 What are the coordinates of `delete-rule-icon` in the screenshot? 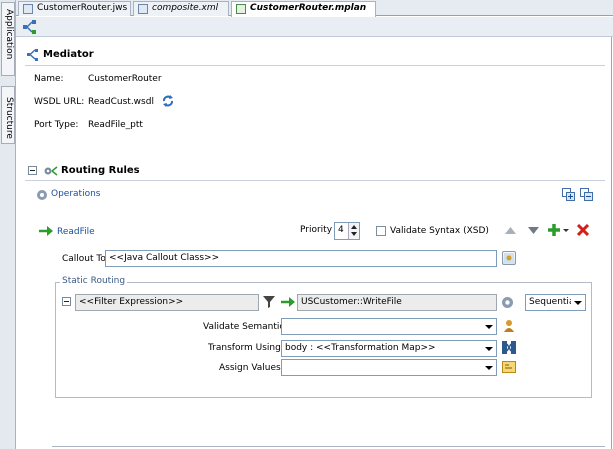 It's located at (583, 230).